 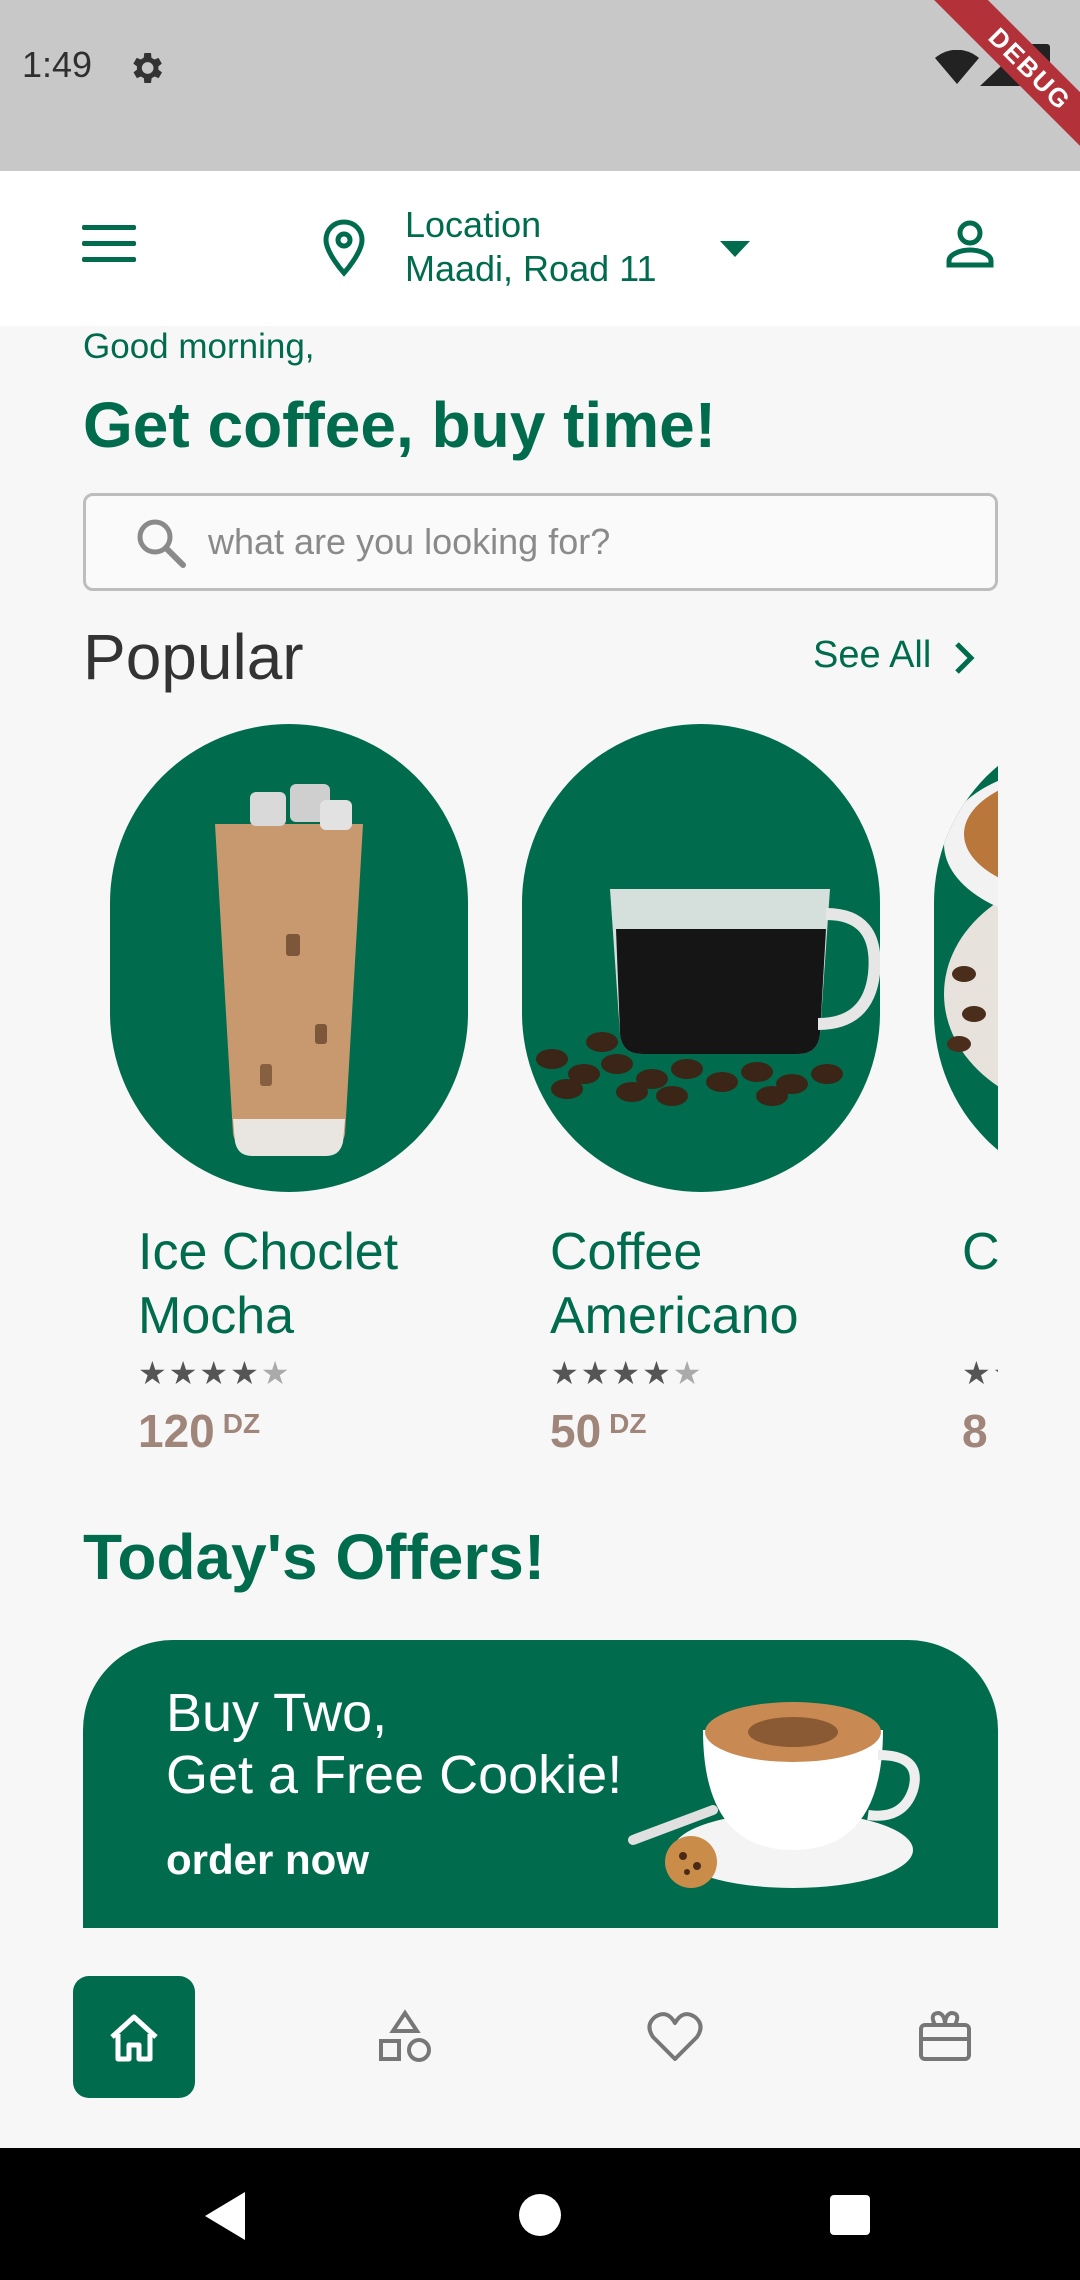 I want to click on product-price: 8, so click(x=975, y=1431).